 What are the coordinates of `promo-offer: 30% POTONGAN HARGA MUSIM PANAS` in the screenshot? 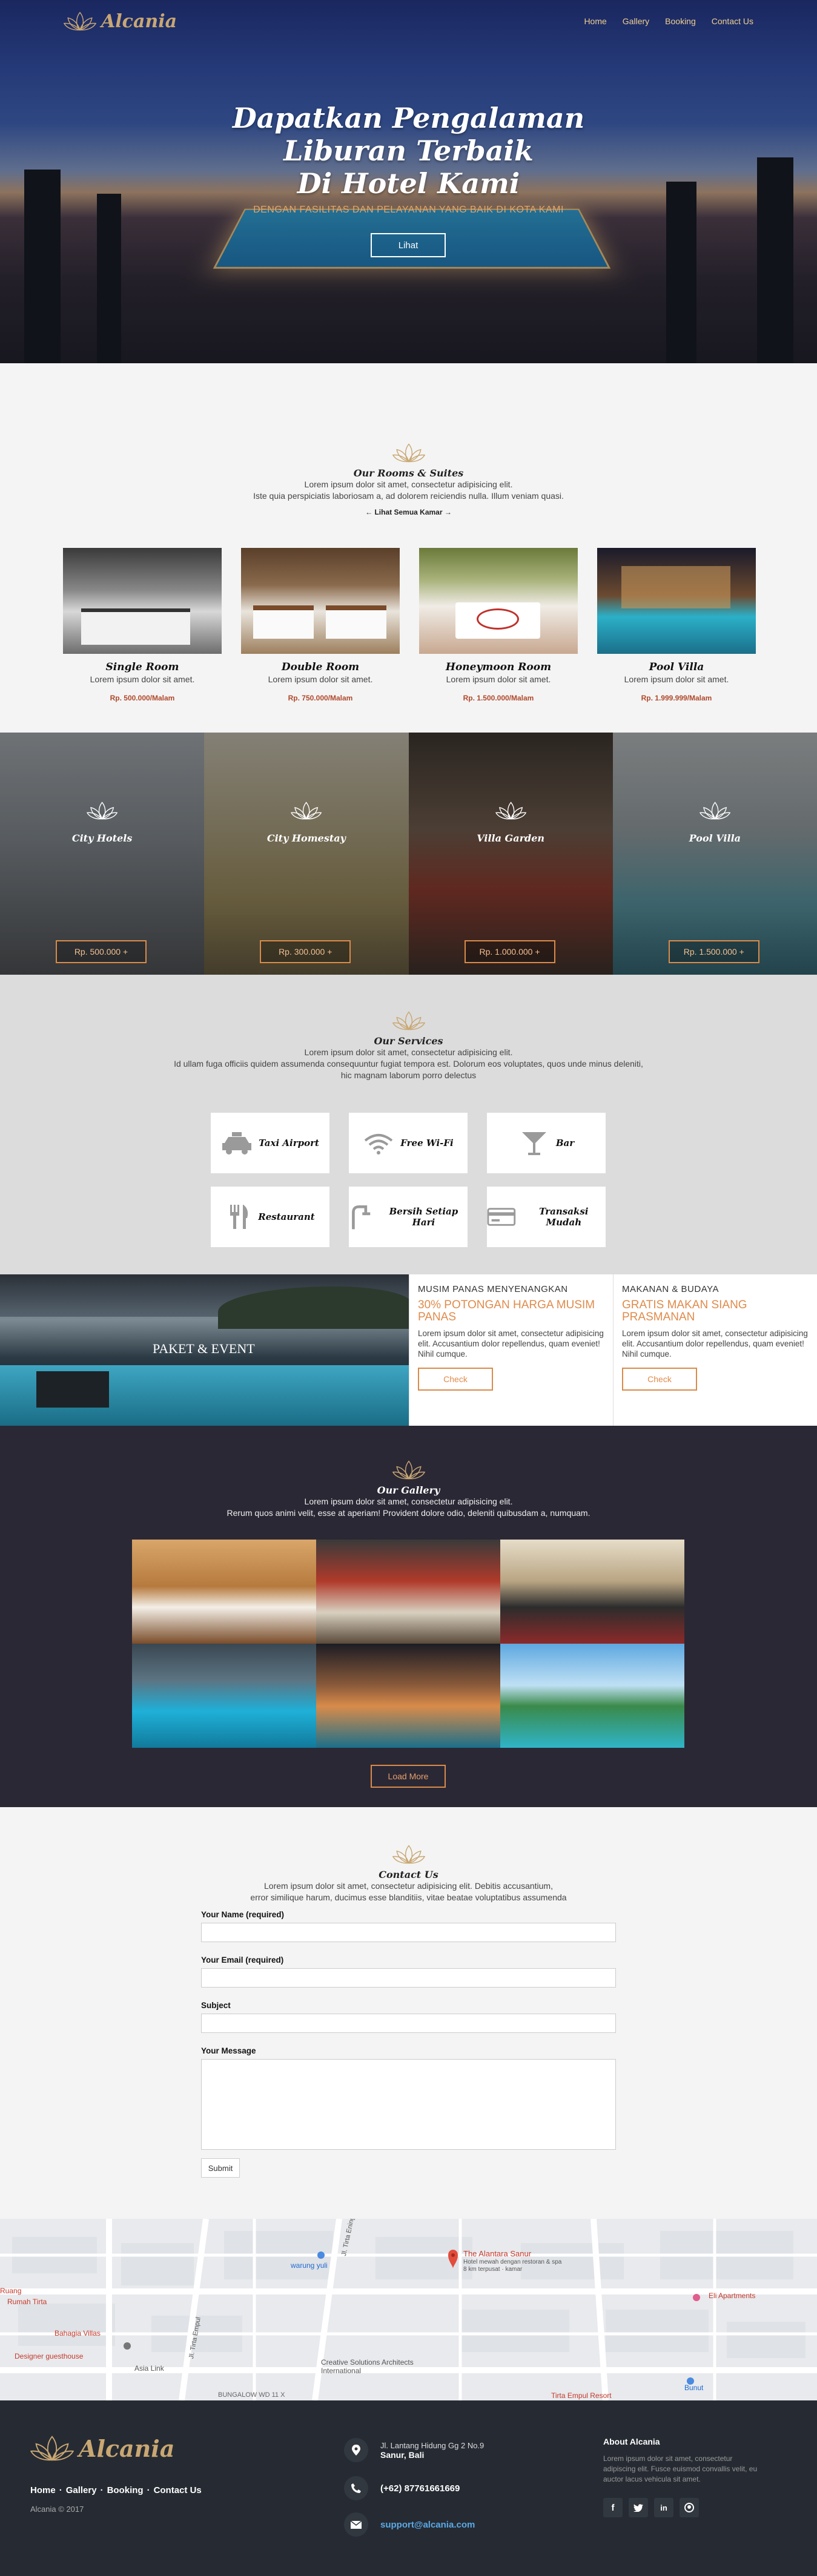 It's located at (506, 1311).